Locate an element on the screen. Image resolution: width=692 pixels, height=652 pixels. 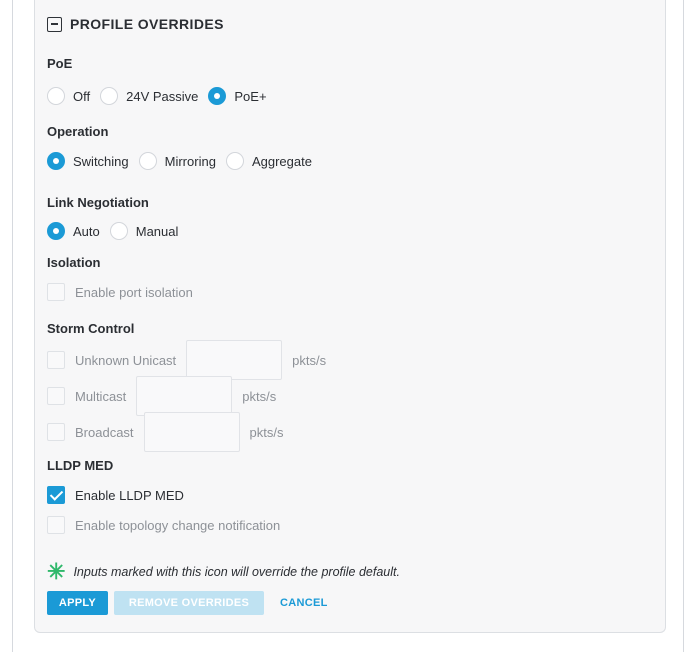
broadcast-input is located at coordinates (191, 432).